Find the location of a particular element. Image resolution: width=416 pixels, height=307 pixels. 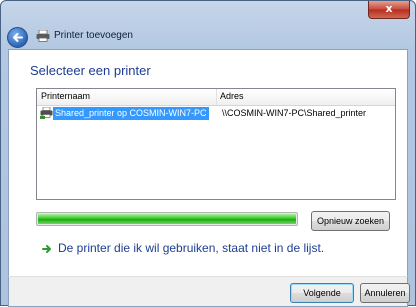

printer-icon is located at coordinates (43, 36).